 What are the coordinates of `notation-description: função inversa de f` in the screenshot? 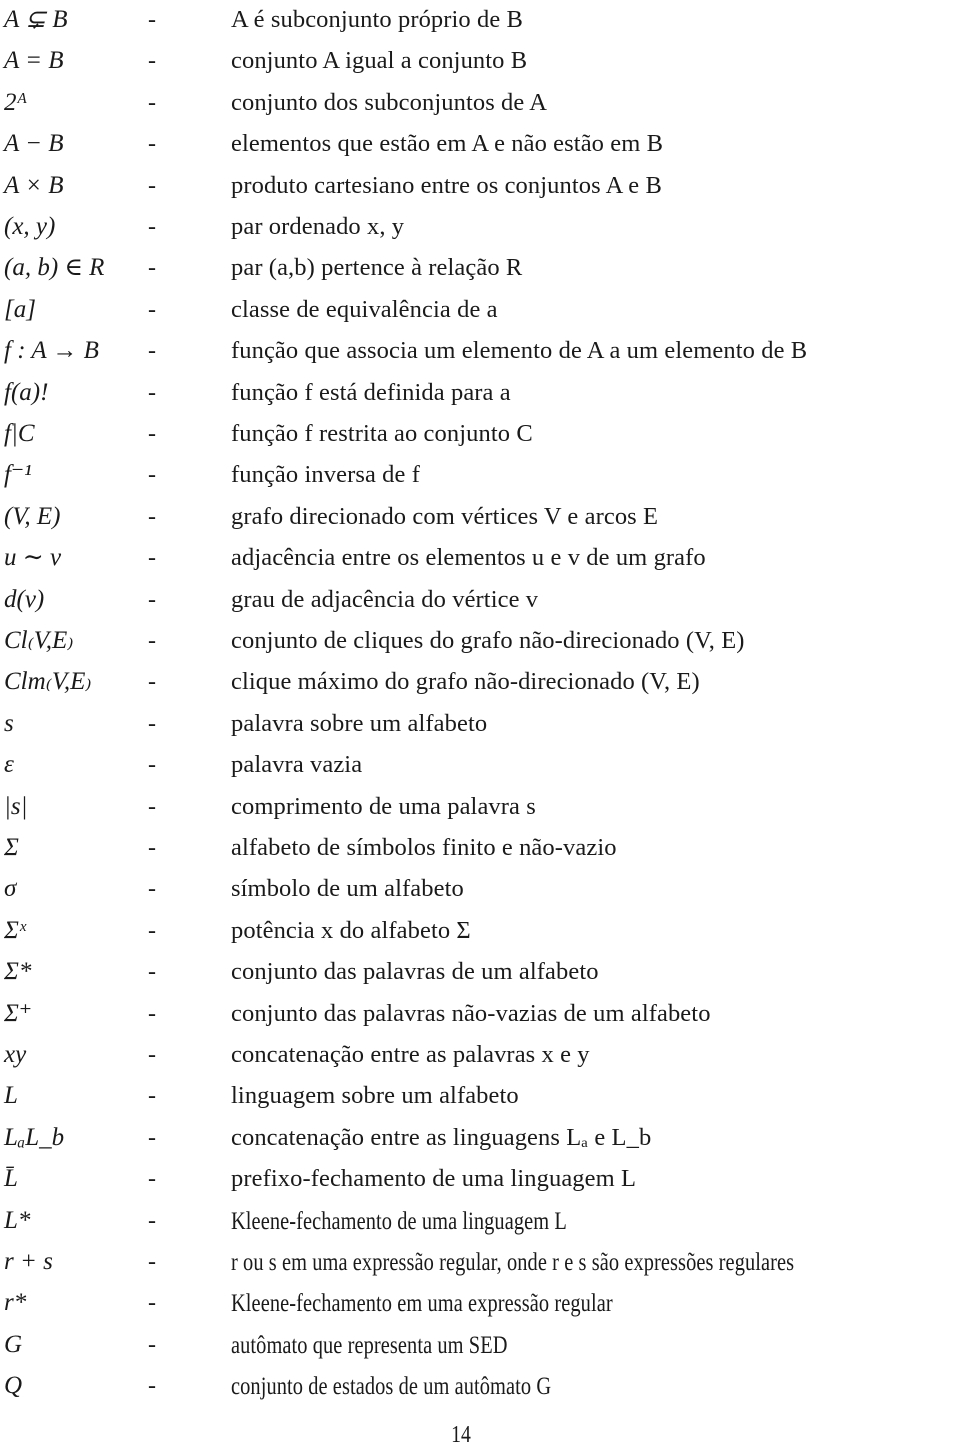 It's located at (325, 475).